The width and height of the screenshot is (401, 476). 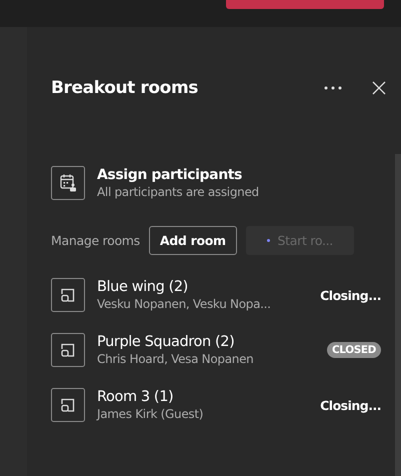 What do you see at coordinates (135, 397) in the screenshot?
I see `room-name: Room 3 (1)` at bounding box center [135, 397].